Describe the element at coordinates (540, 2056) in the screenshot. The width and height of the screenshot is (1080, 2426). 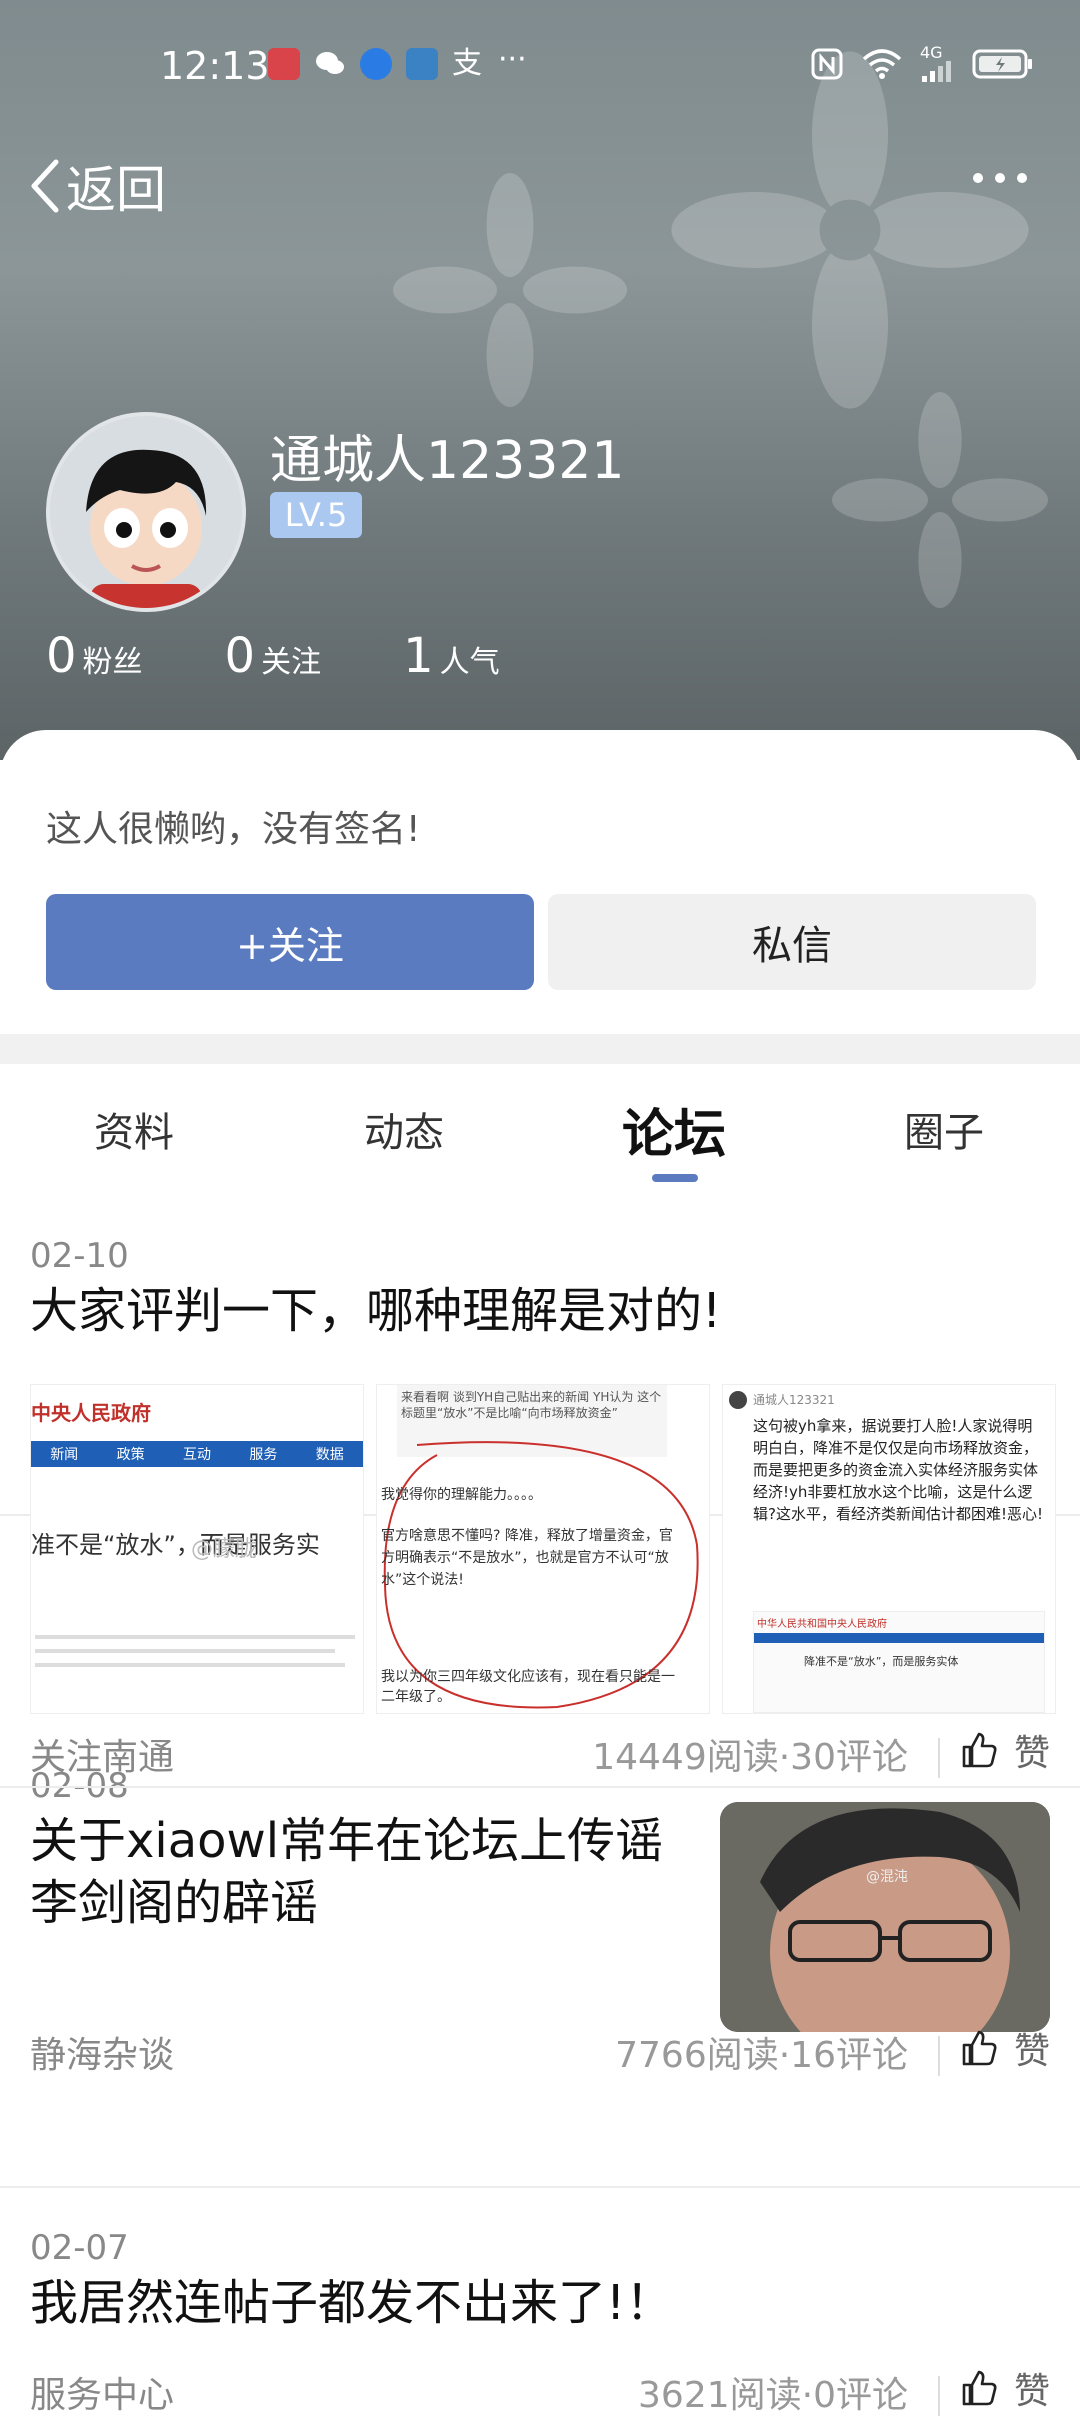
I see `post-meta: 静海杂谈 7766阅读·16评论 赞` at that location.